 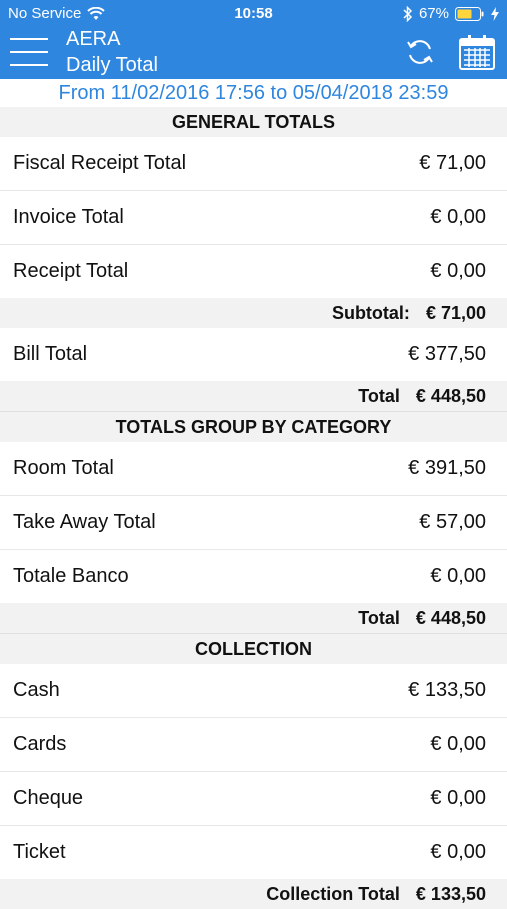 I want to click on row-label: Cards, so click(x=40, y=744).